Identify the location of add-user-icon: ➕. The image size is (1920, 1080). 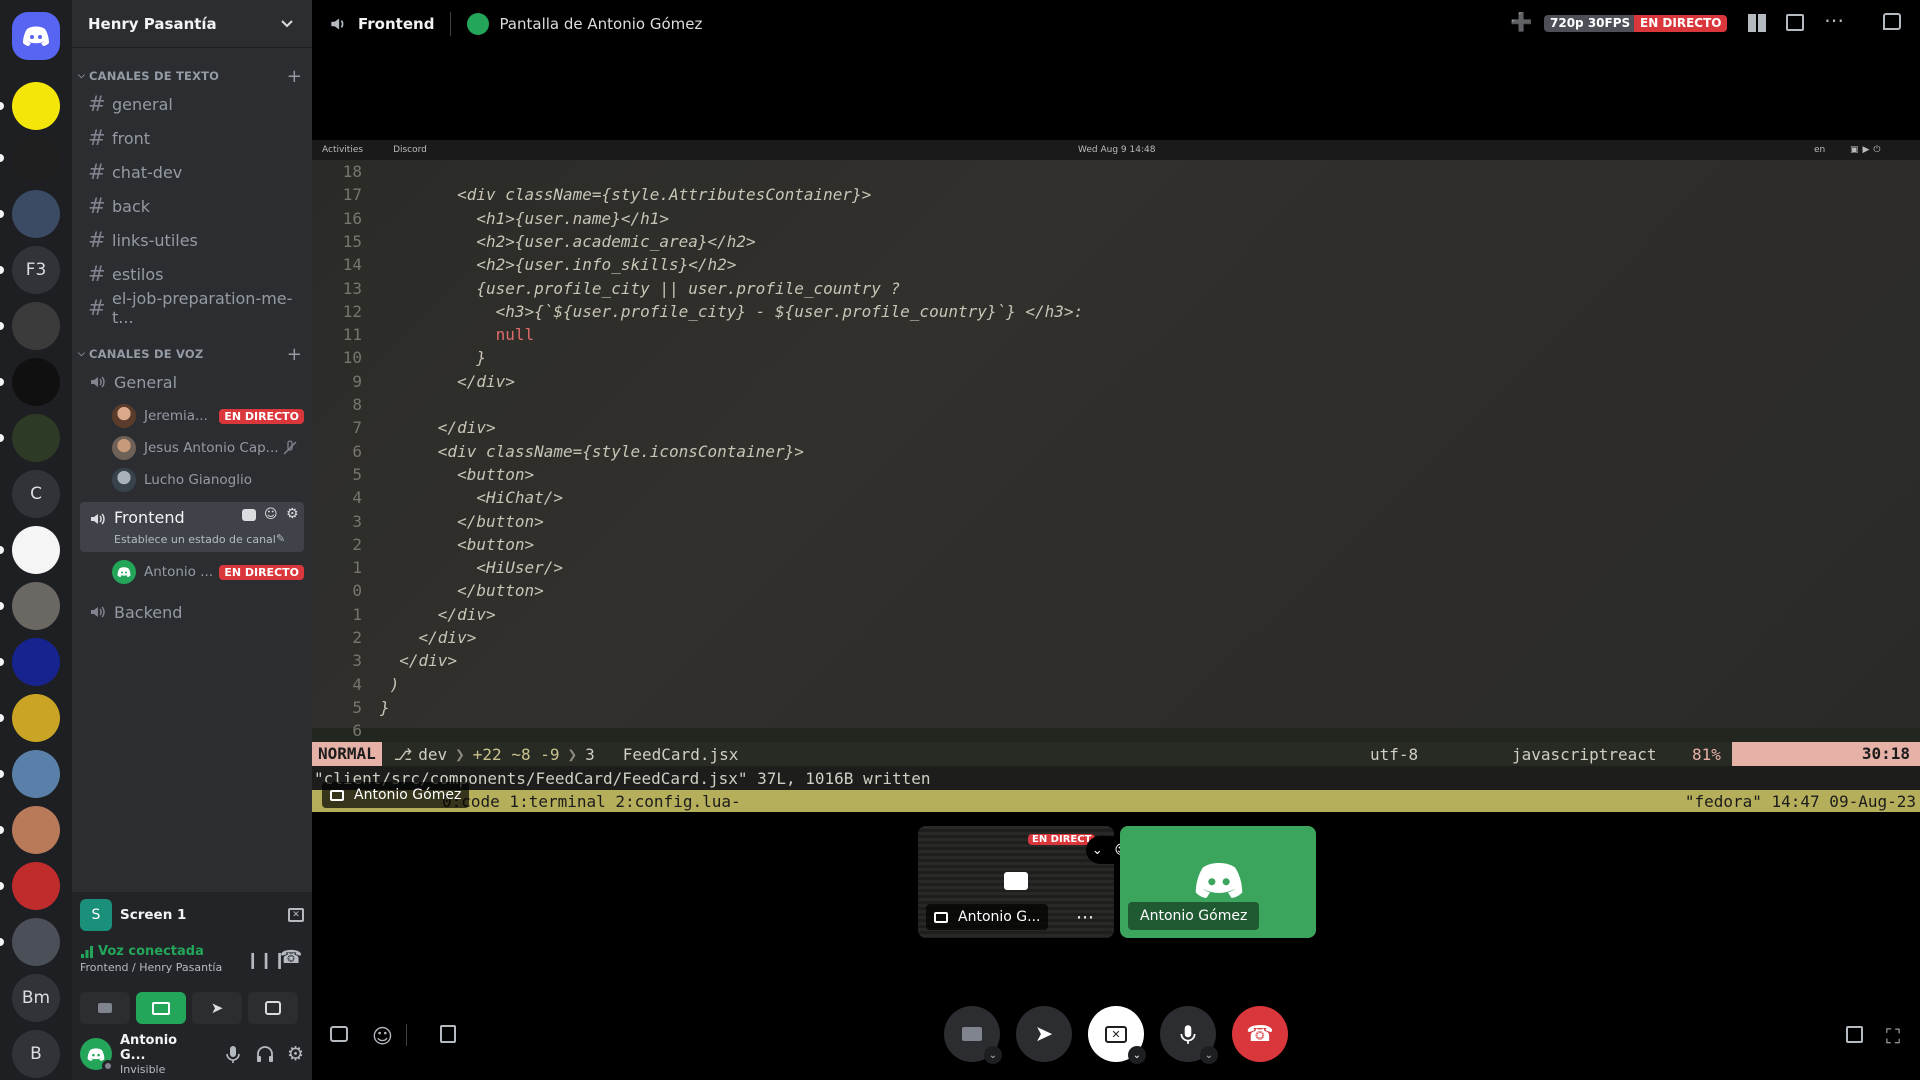
(1521, 22).